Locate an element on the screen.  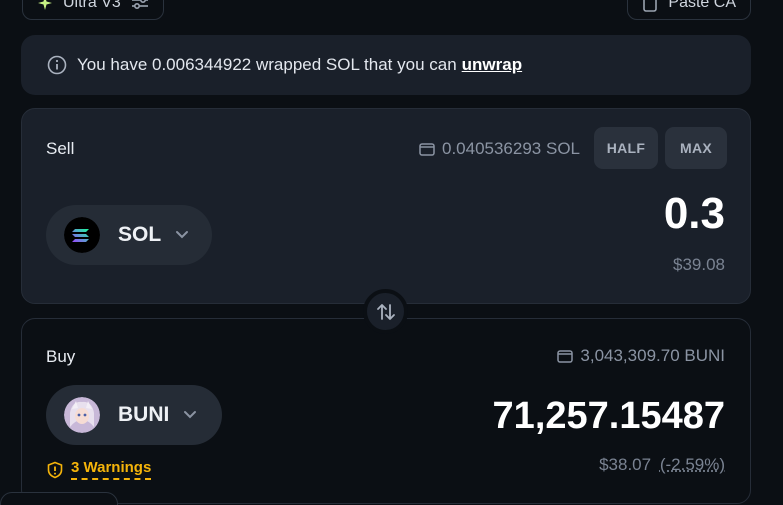
buy-amount: 71,257.15487 is located at coordinates (608, 416).